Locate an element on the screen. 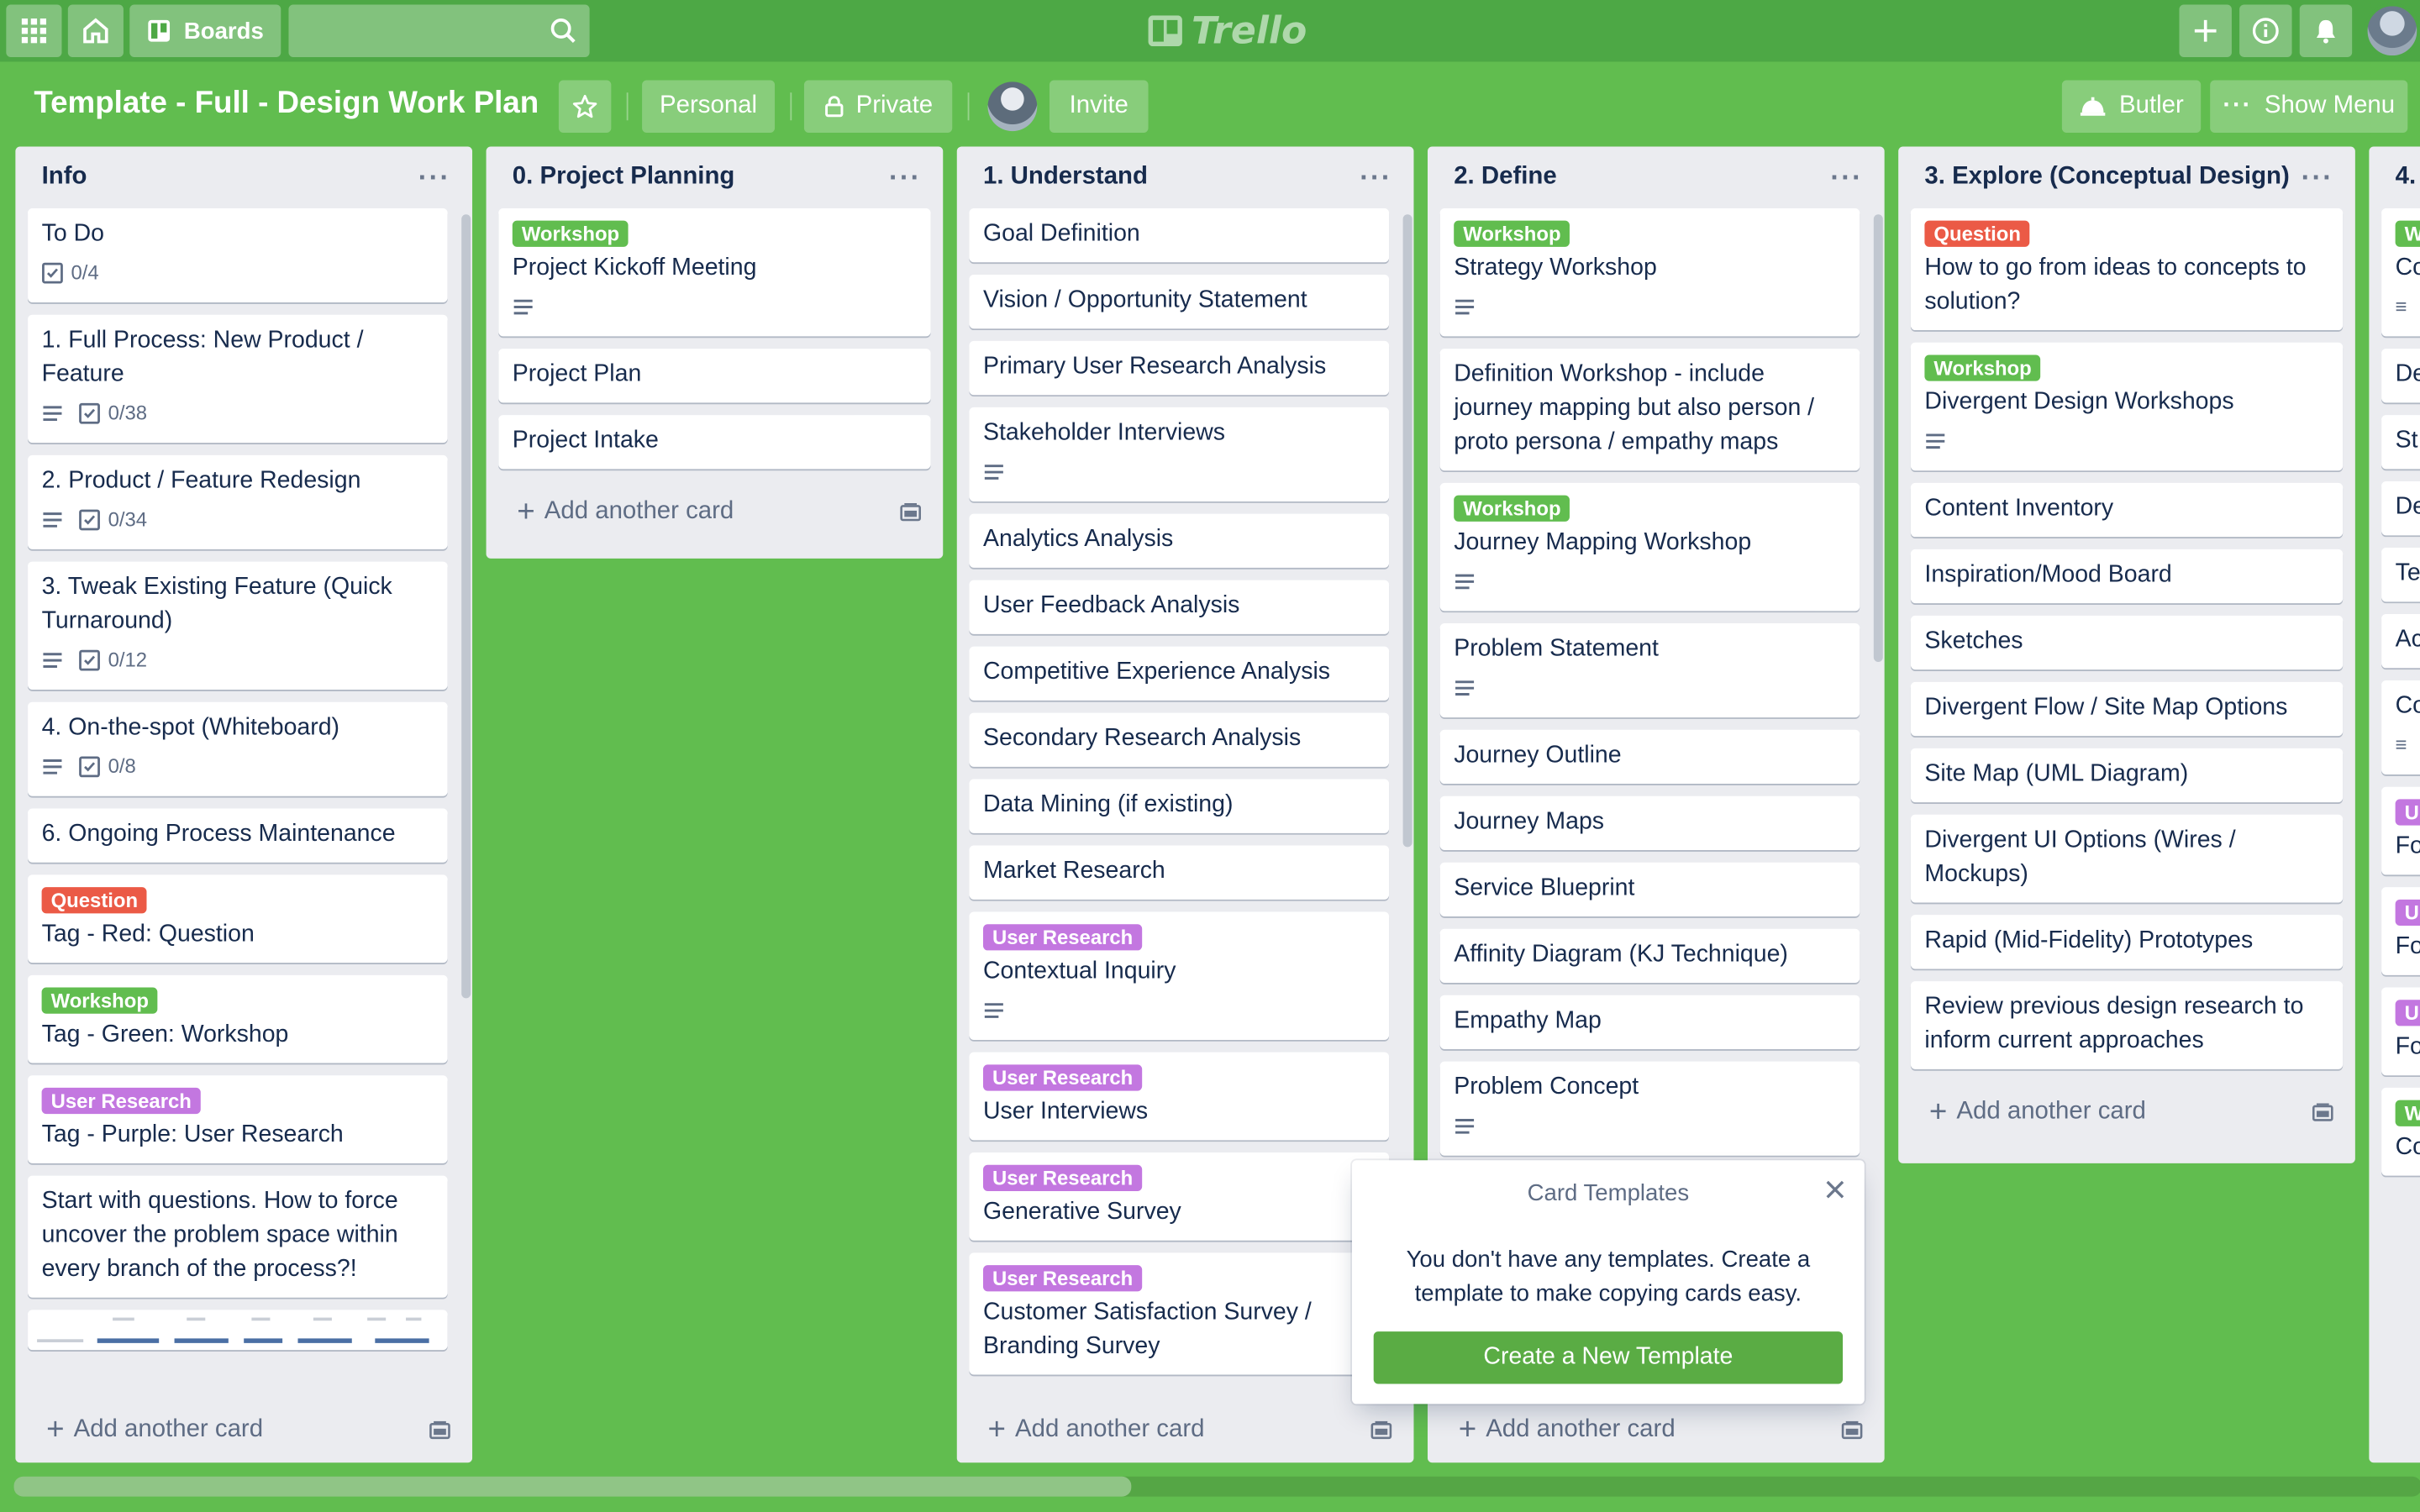  card: Secondary Research Analysis is located at coordinates (1179, 739).